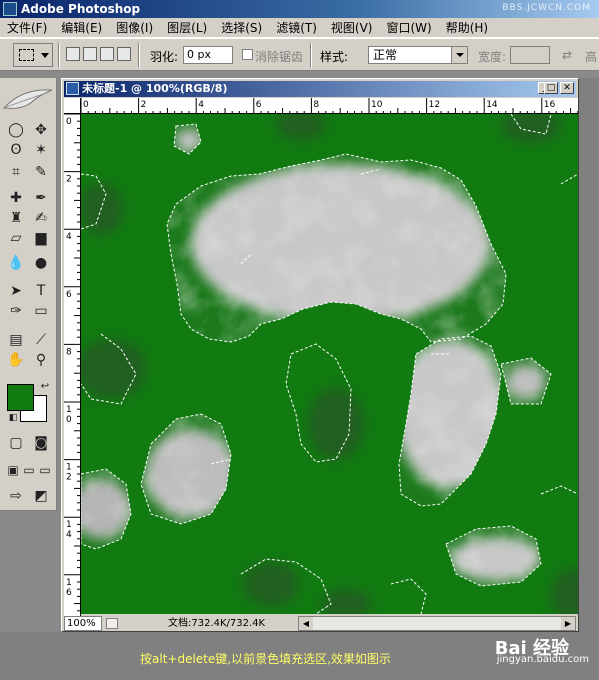 Image resolution: width=599 pixels, height=680 pixels. I want to click on quickmask-mode-icon: ◙, so click(41, 443).